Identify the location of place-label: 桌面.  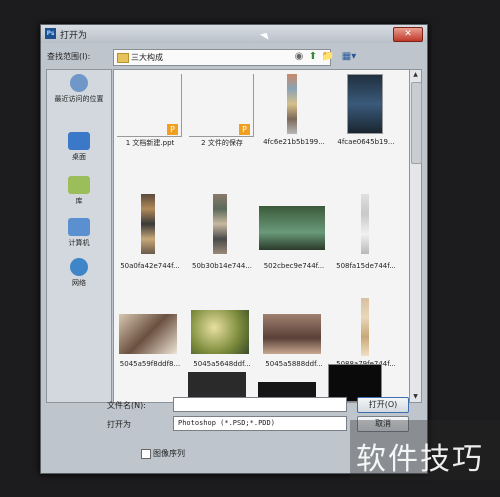
(79, 157).